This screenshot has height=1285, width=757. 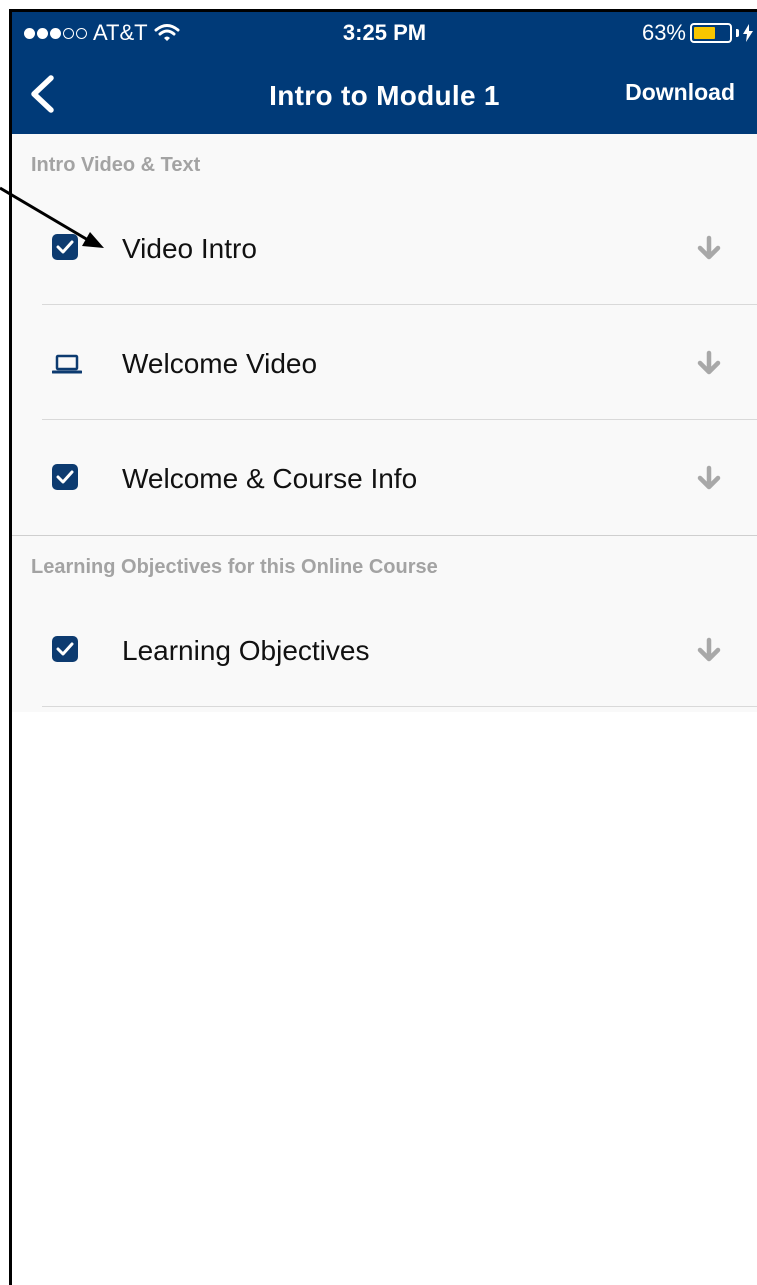 I want to click on download-button: Download, so click(x=680, y=92).